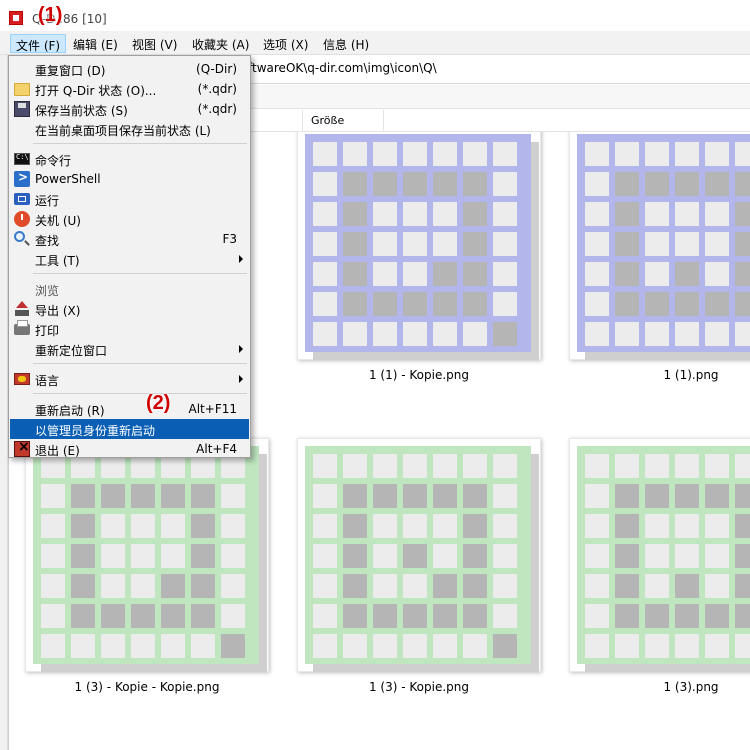 The width and height of the screenshot is (750, 750). I want to click on menu-options: 选项 (X), so click(285, 43).